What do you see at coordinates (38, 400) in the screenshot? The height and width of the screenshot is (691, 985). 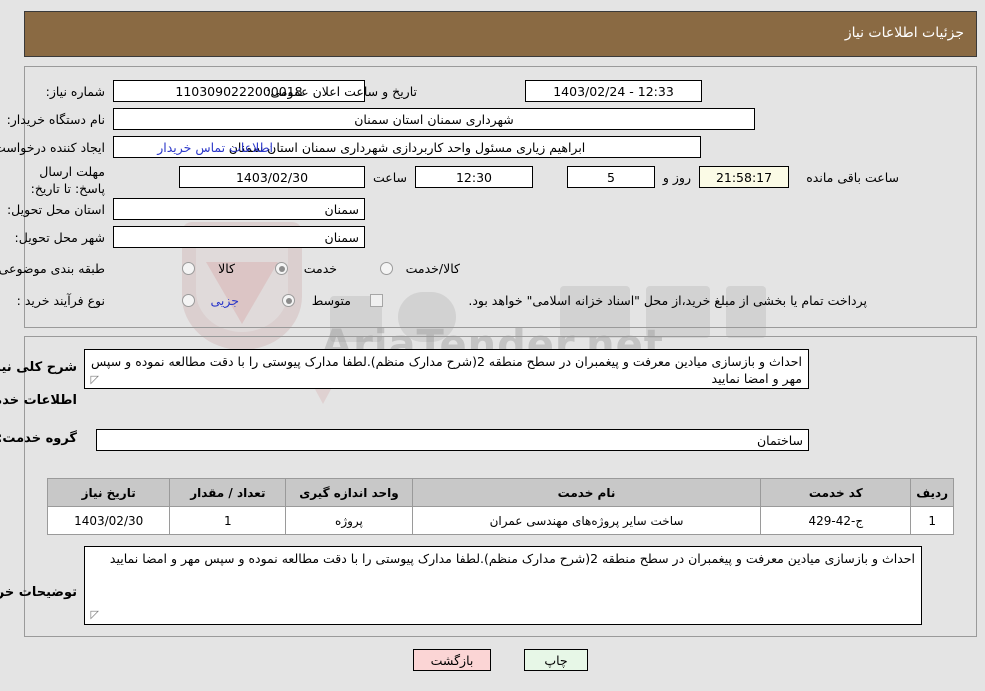 I see `services-heading: اطلاعات خدمات مورد نیاز` at bounding box center [38, 400].